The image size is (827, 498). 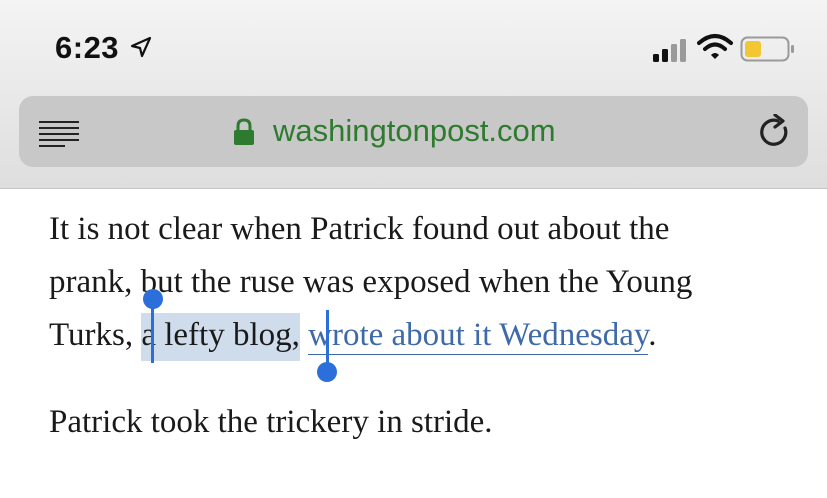 What do you see at coordinates (87, 47) in the screenshot?
I see `status-time: 6:23` at bounding box center [87, 47].